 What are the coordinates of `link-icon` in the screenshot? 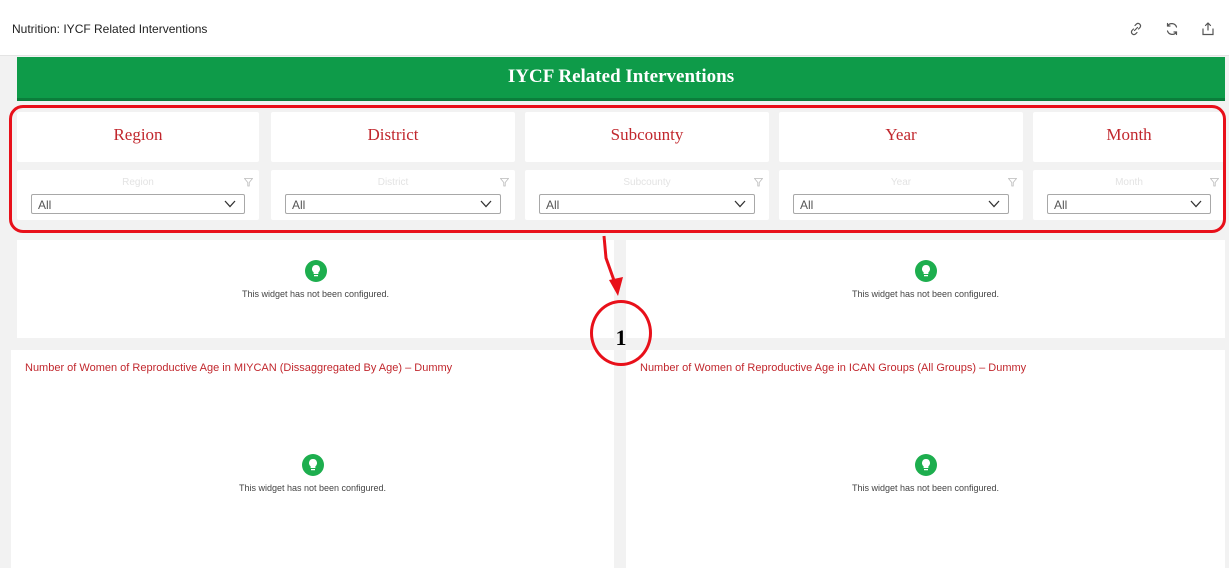 It's located at (1136, 29).